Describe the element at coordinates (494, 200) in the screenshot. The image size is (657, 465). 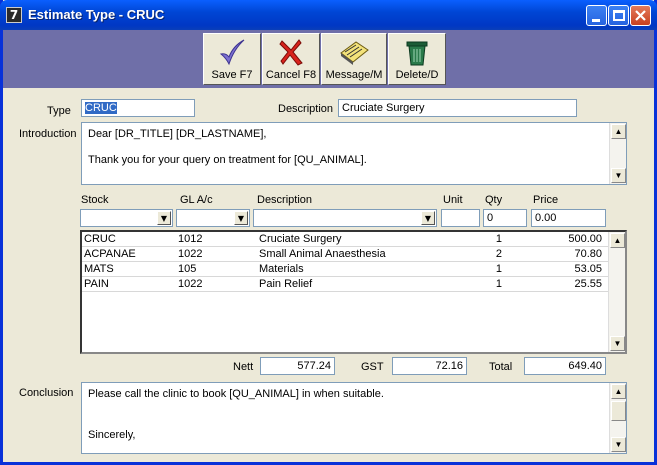
I see `qty-header: Qty` at that location.